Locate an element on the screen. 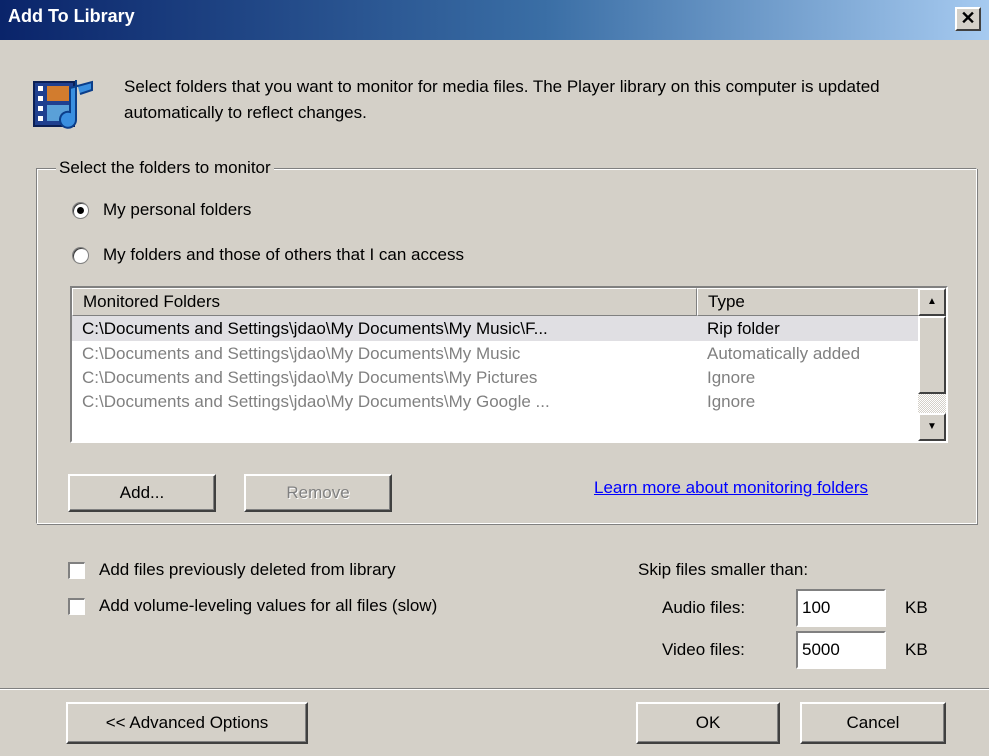 The height and width of the screenshot is (756, 989). scroll-down-button: ▼ is located at coordinates (932, 427).